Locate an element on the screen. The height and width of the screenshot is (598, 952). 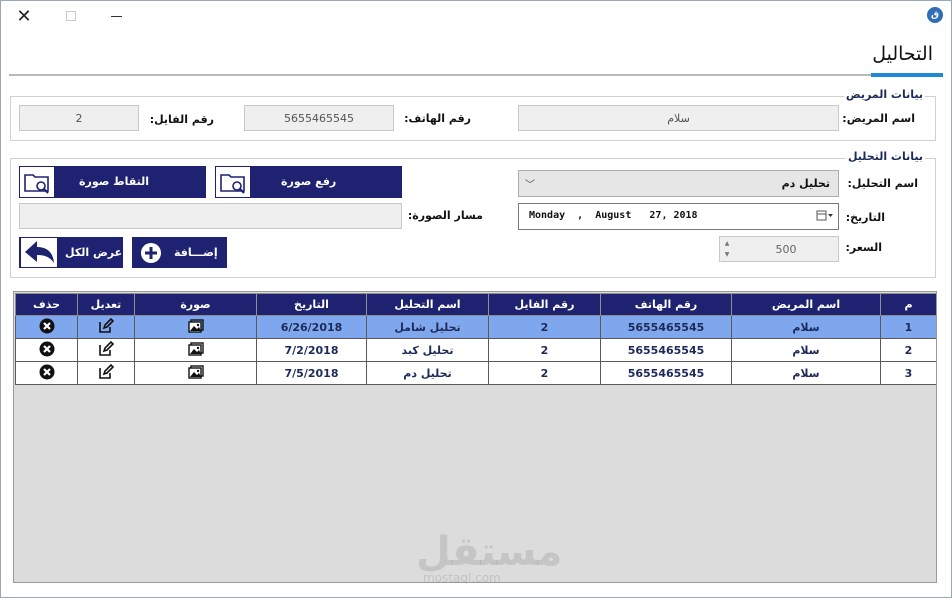
close-button: ✕ is located at coordinates (24, 16).